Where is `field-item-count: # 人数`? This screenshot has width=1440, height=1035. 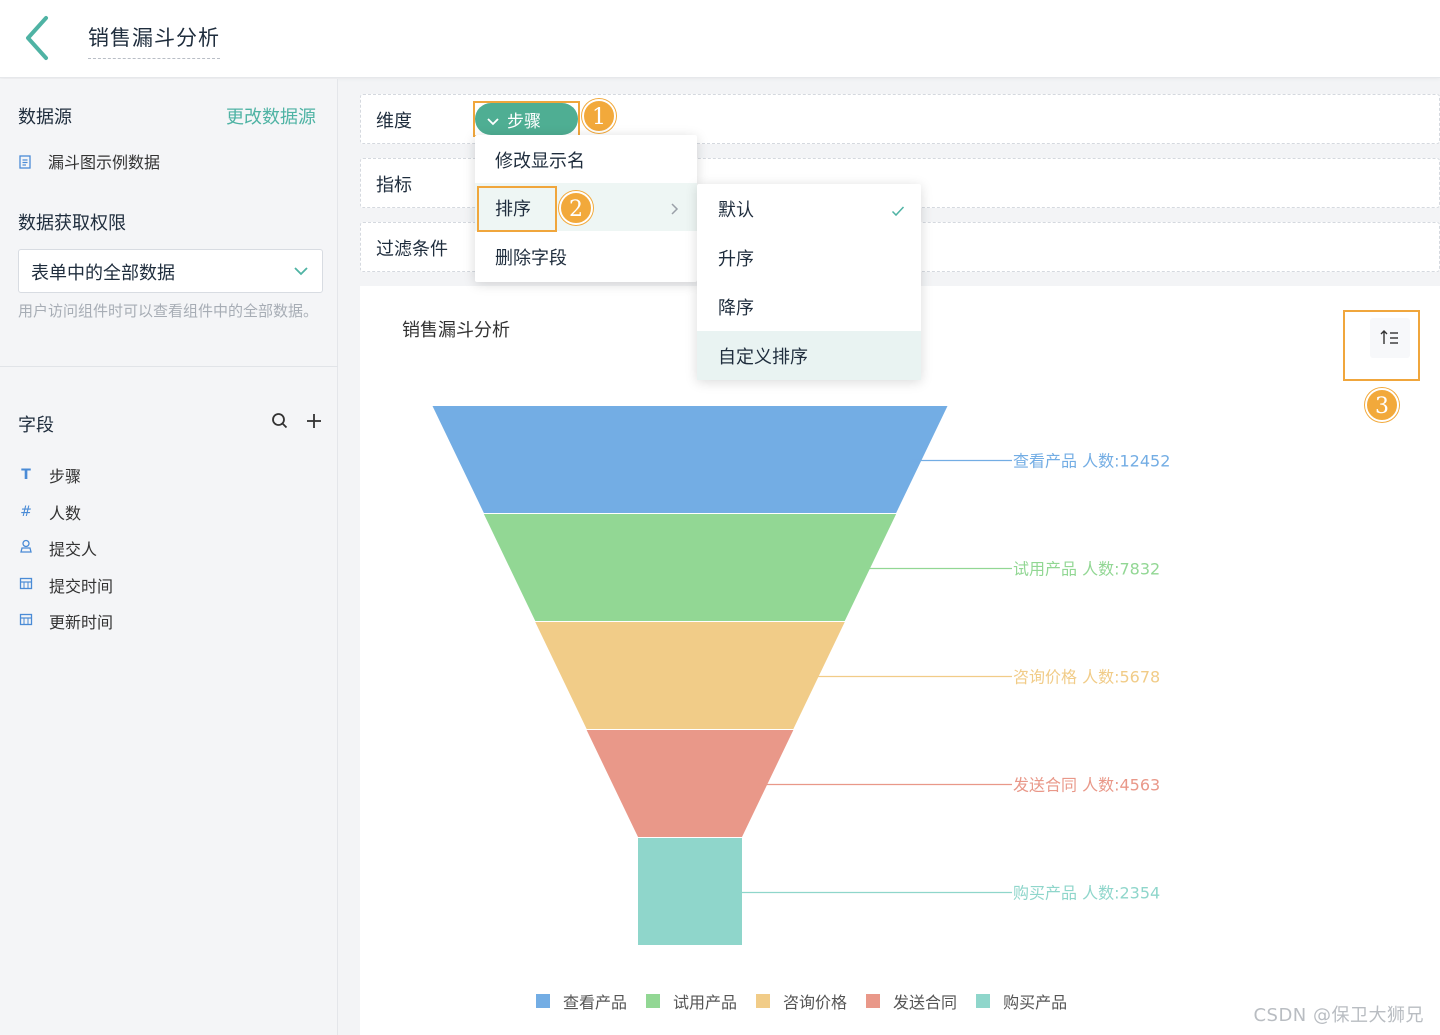
field-item-count: # 人数 is located at coordinates (65, 512).